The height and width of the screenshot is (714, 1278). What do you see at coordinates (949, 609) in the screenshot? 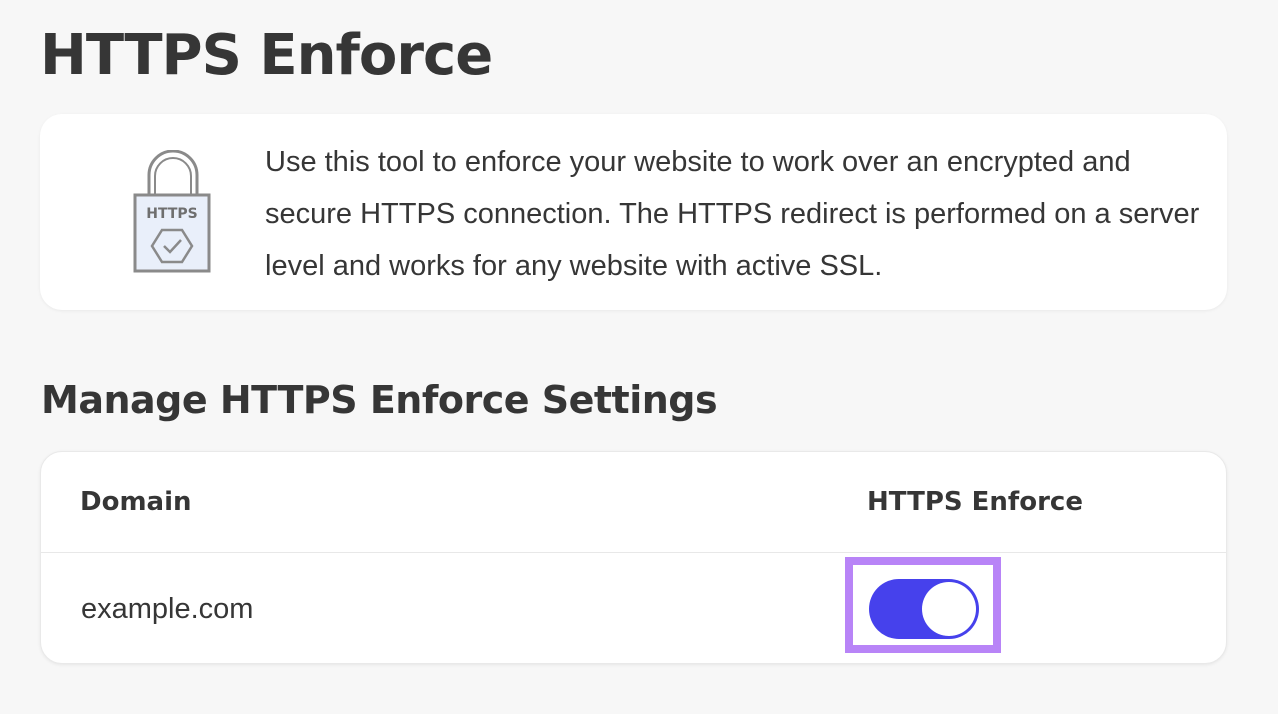
I see `toggle-knob` at bounding box center [949, 609].